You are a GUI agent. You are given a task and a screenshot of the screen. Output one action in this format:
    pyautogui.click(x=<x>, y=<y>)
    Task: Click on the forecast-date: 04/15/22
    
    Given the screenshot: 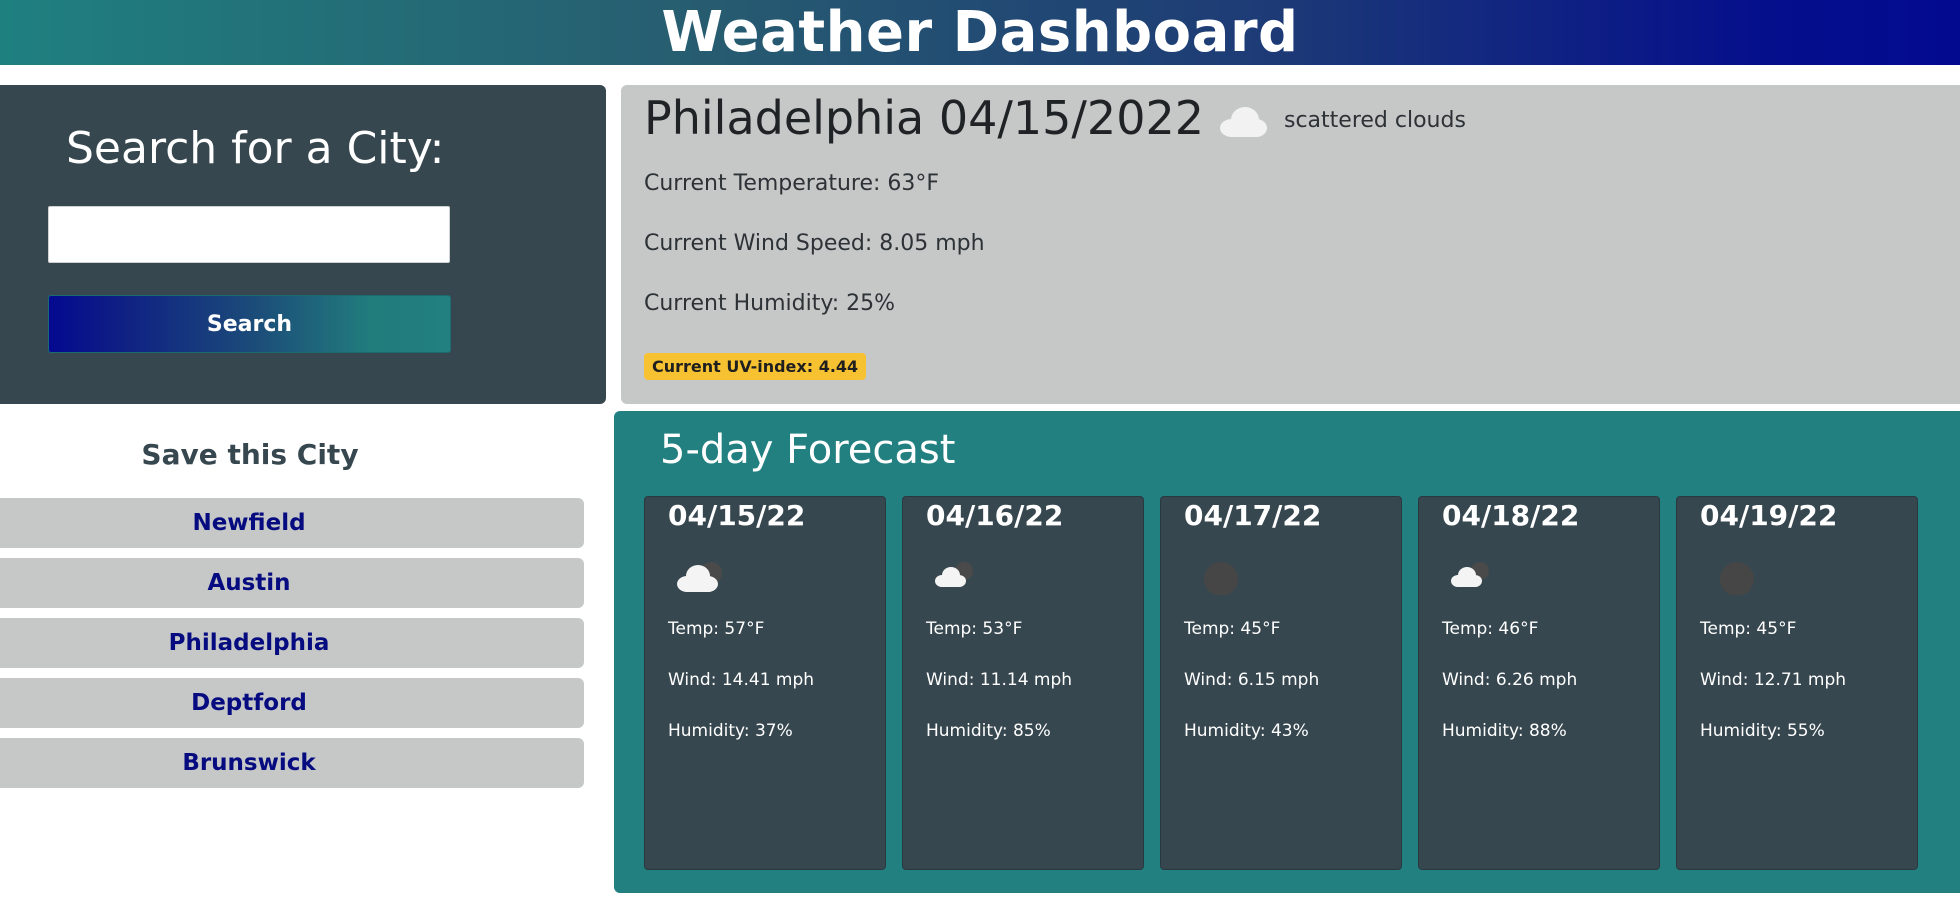 What is the action you would take?
    pyautogui.click(x=737, y=515)
    